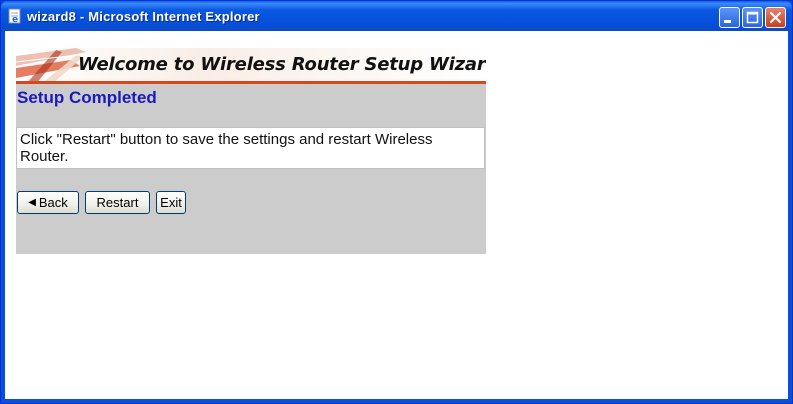  I want to click on exit-button: Exit, so click(171, 202).